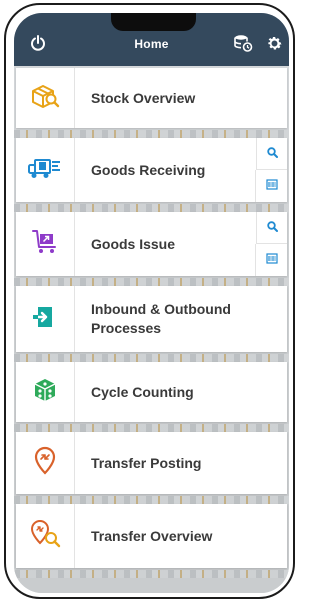 This screenshot has width=320, height=603. Describe the element at coordinates (142, 392) in the screenshot. I see `tile-label: Cycle Counting` at that location.